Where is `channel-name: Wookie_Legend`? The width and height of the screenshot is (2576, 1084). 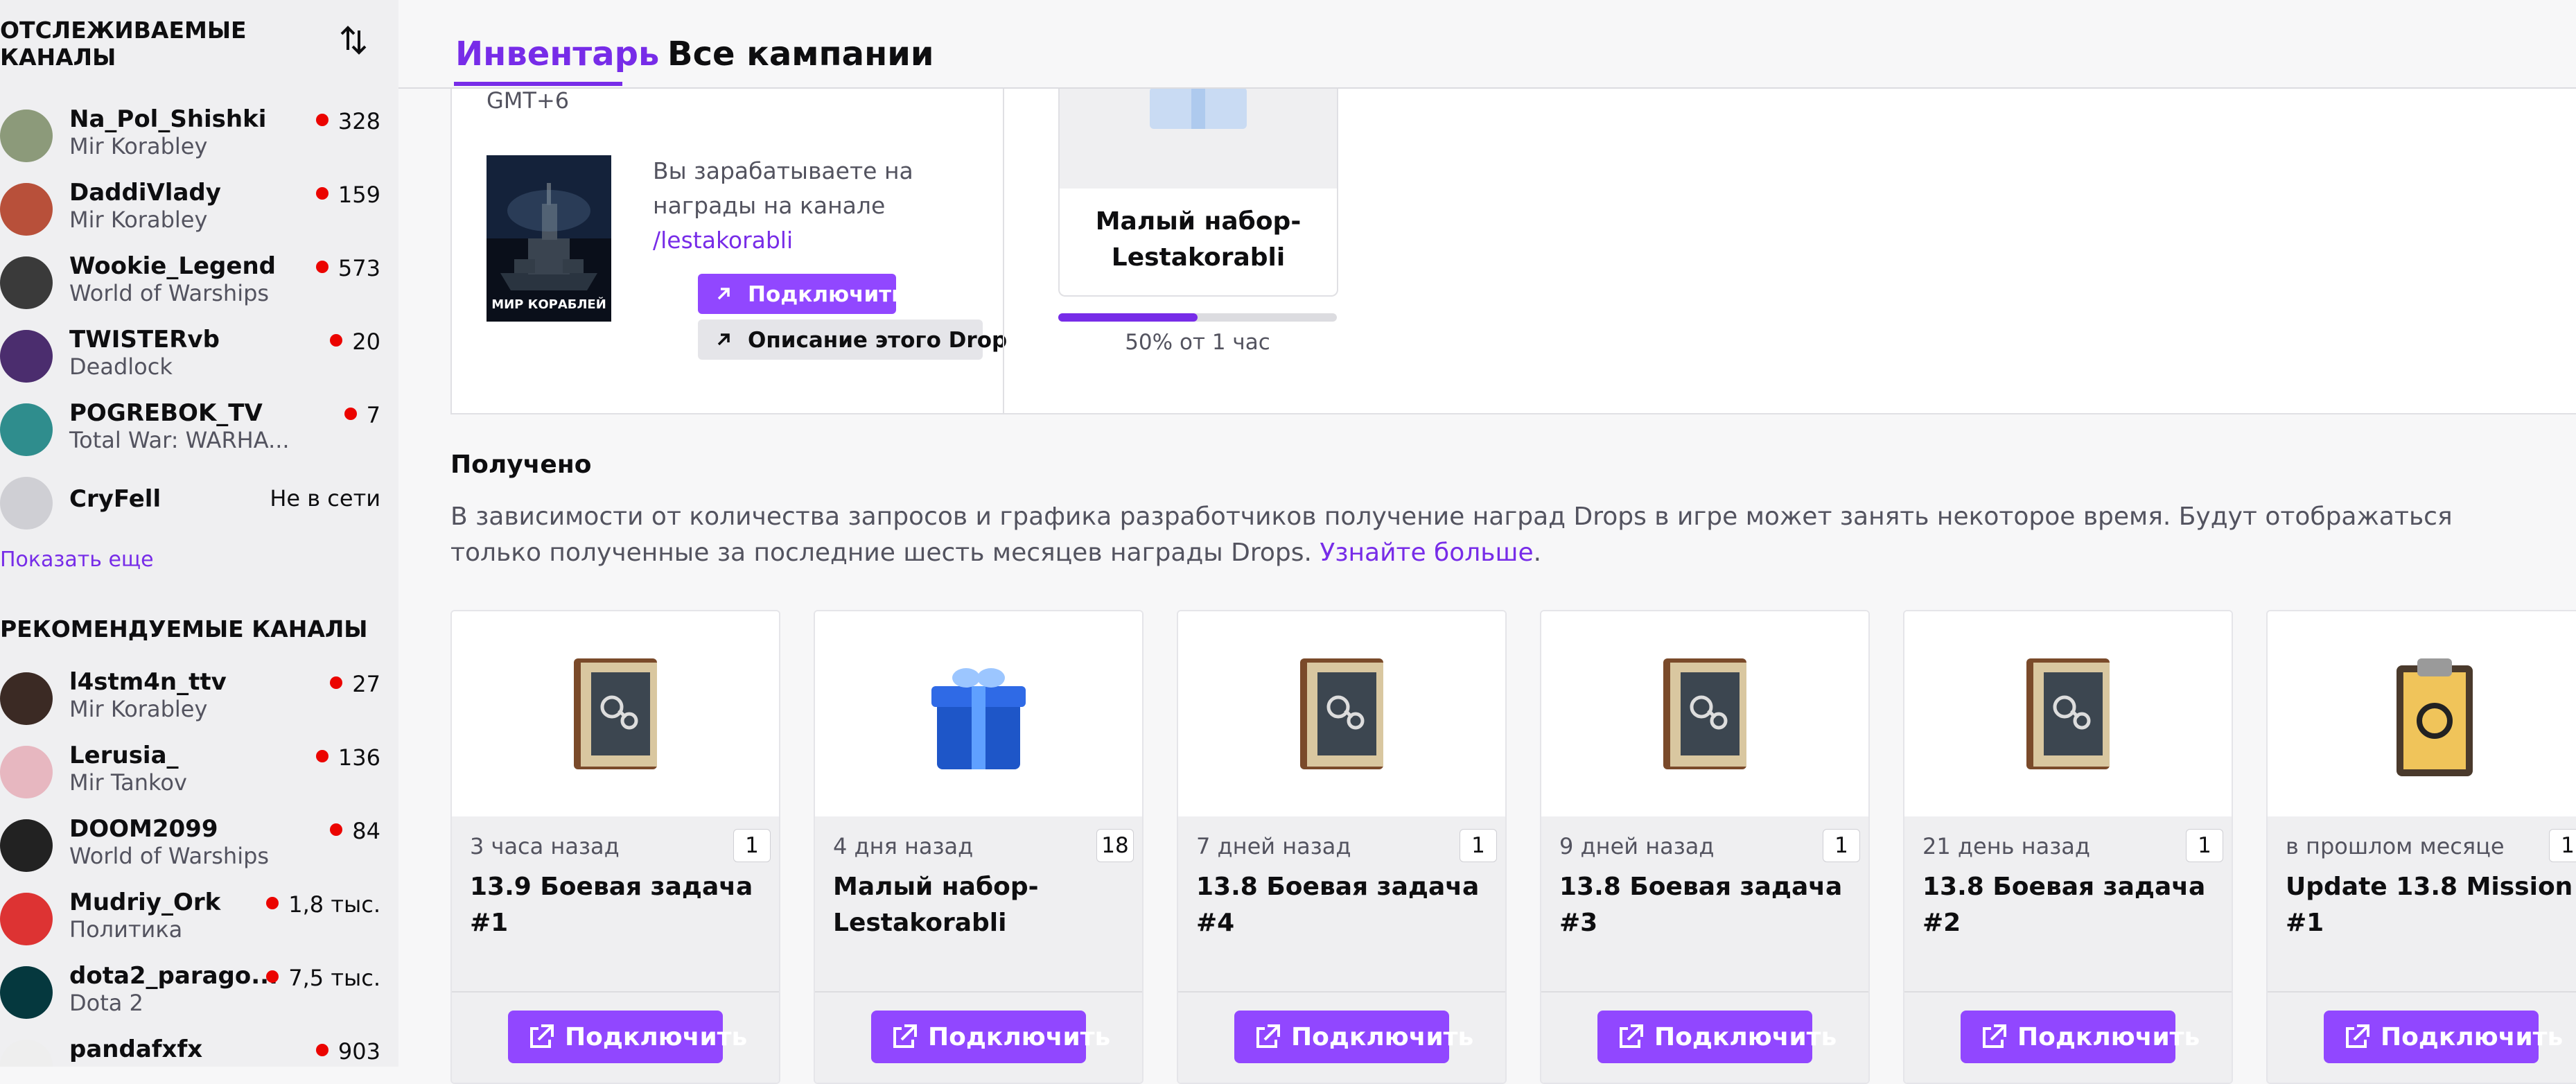 channel-name: Wookie_Legend is located at coordinates (172, 266).